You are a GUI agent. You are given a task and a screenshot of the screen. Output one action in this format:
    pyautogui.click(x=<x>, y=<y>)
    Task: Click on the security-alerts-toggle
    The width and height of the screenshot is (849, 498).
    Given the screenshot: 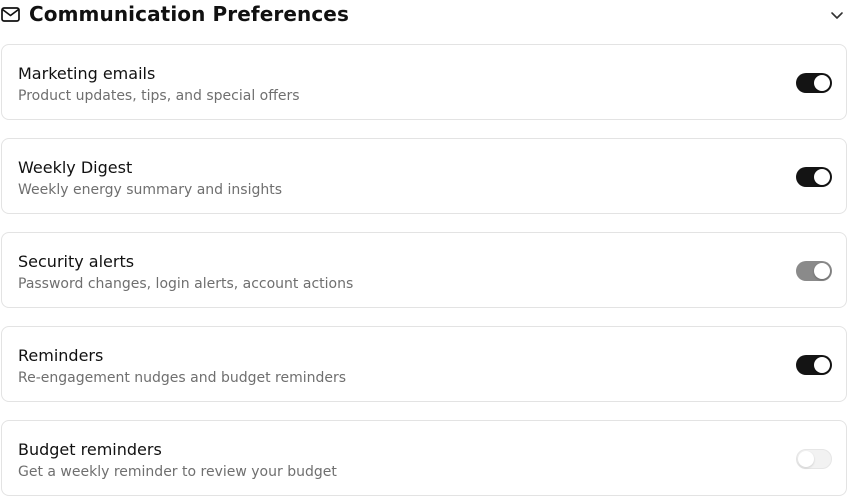 What is the action you would take?
    pyautogui.click(x=814, y=271)
    